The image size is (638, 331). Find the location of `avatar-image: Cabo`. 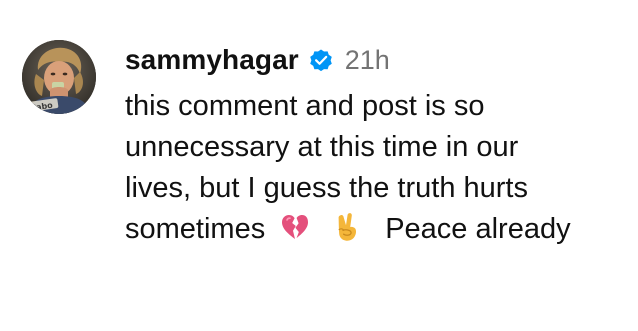

avatar-image: Cabo is located at coordinates (59, 77).